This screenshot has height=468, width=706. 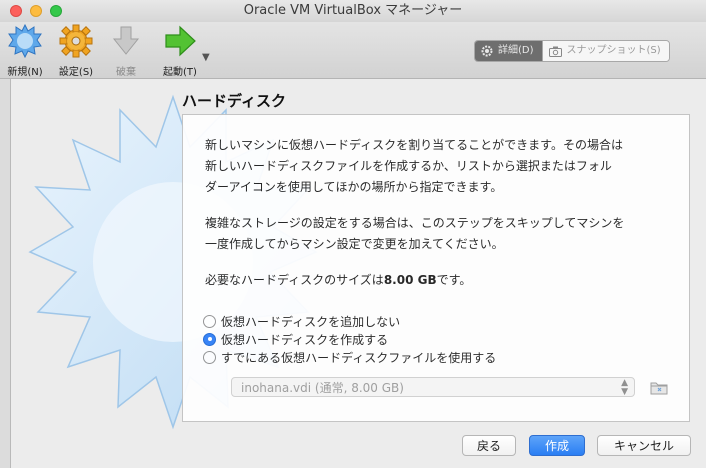 What do you see at coordinates (359, 357) in the screenshot?
I see `radio-existing-disk-label: すでにある仮想ハードディスクファイルを使用する` at bounding box center [359, 357].